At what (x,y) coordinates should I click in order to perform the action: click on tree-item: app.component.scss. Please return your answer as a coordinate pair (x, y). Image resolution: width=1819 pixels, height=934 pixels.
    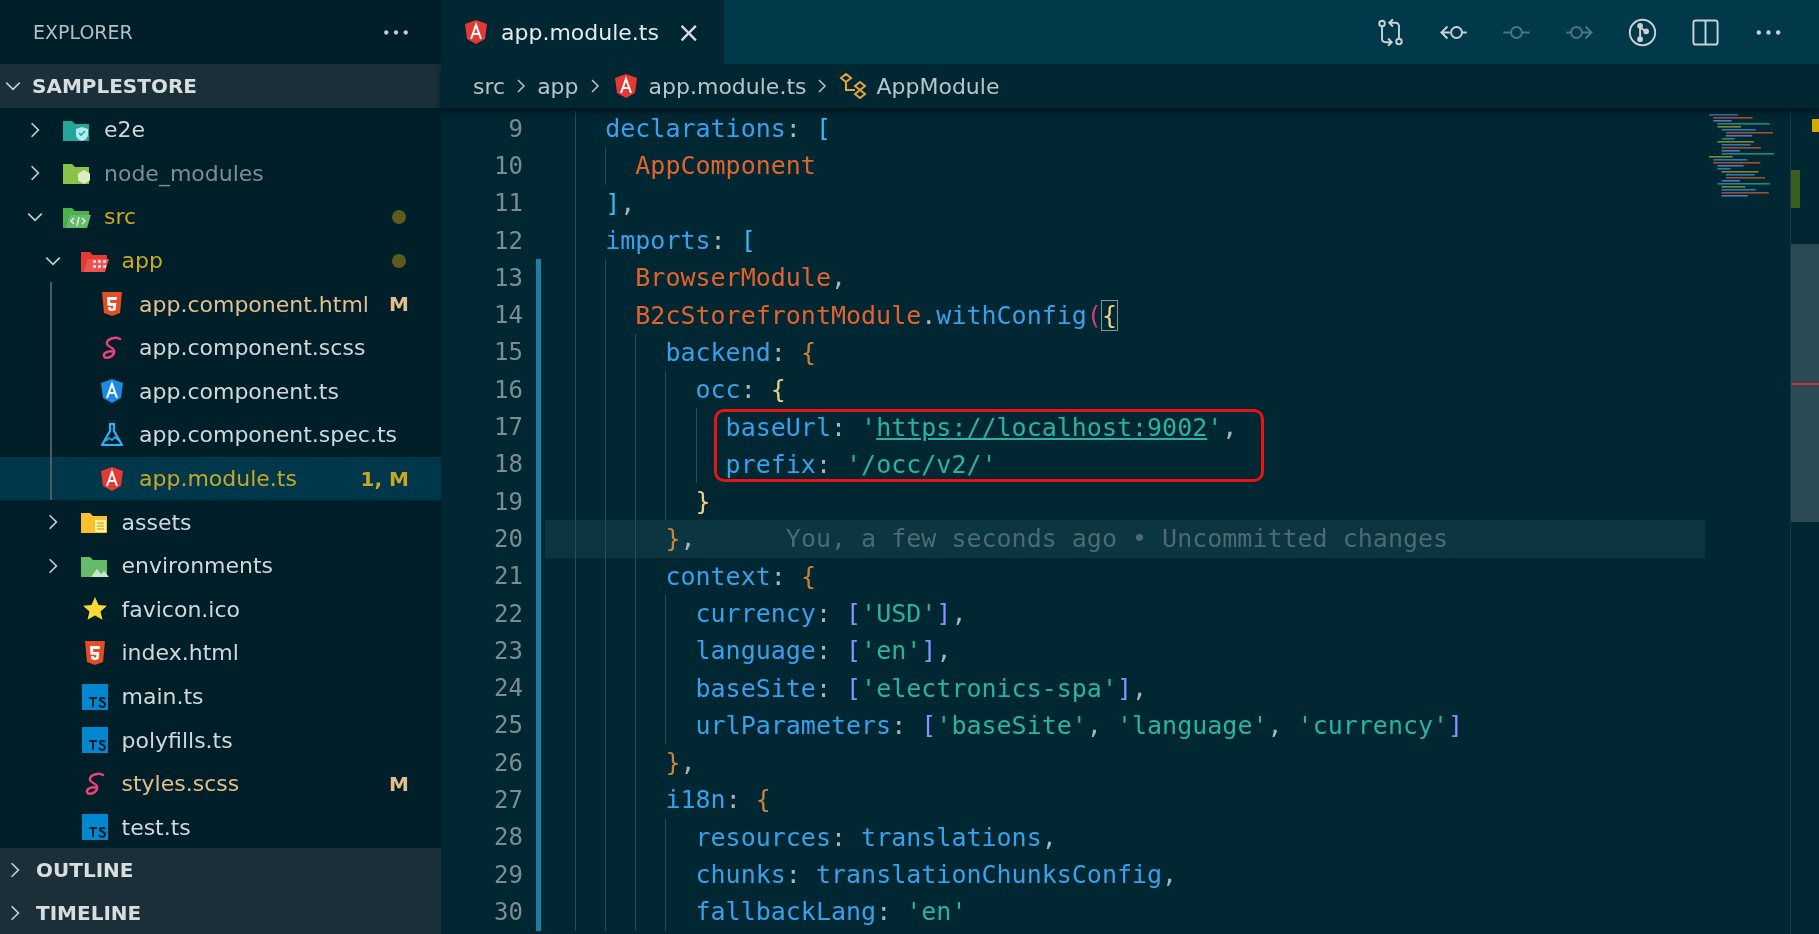
    Looking at the image, I should click on (220, 347).